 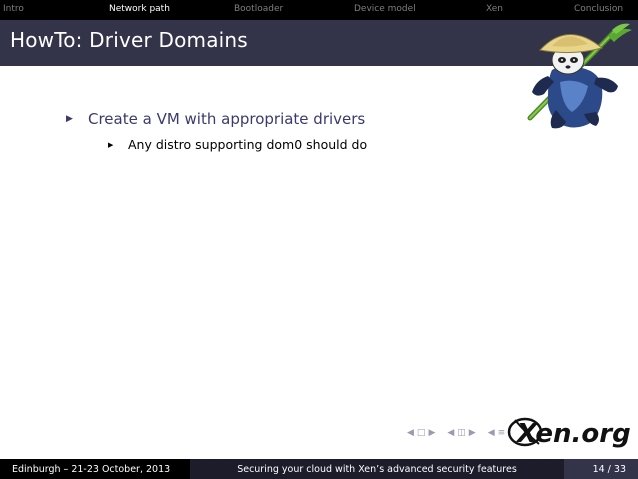 I want to click on logo-text: Xen.org, so click(x=573, y=434).